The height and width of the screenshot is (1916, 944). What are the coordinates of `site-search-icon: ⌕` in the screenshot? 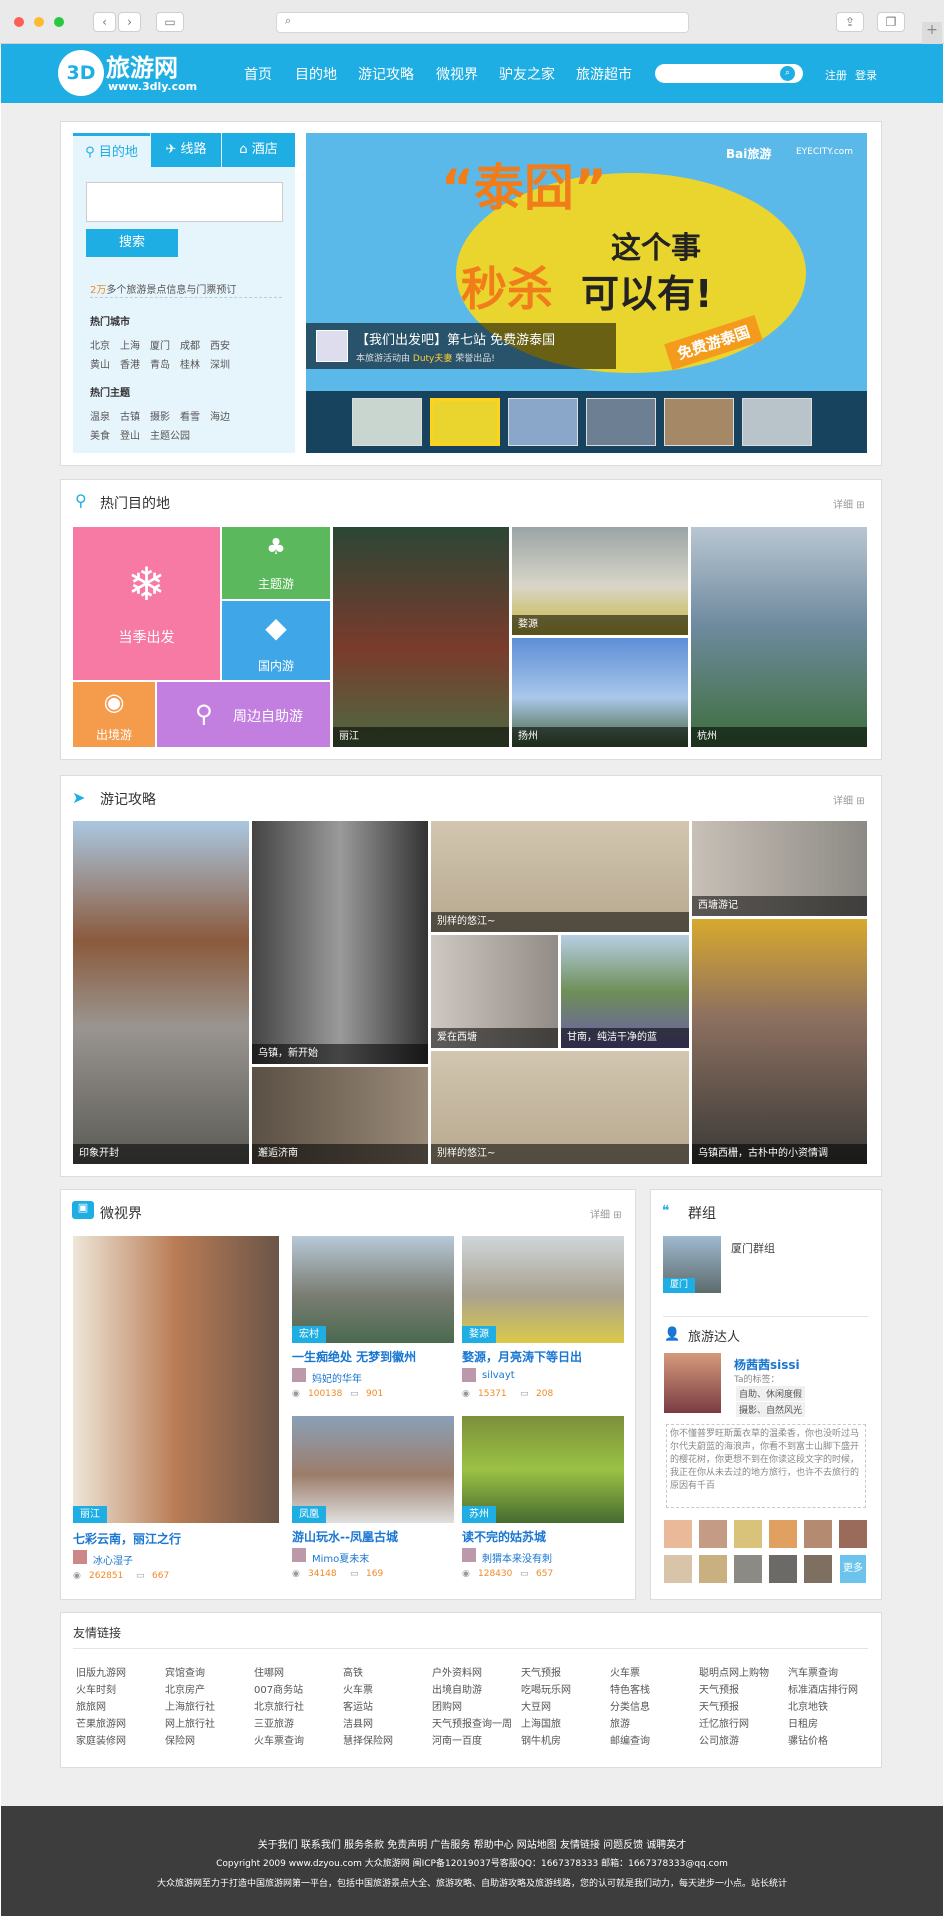 It's located at (787, 73).